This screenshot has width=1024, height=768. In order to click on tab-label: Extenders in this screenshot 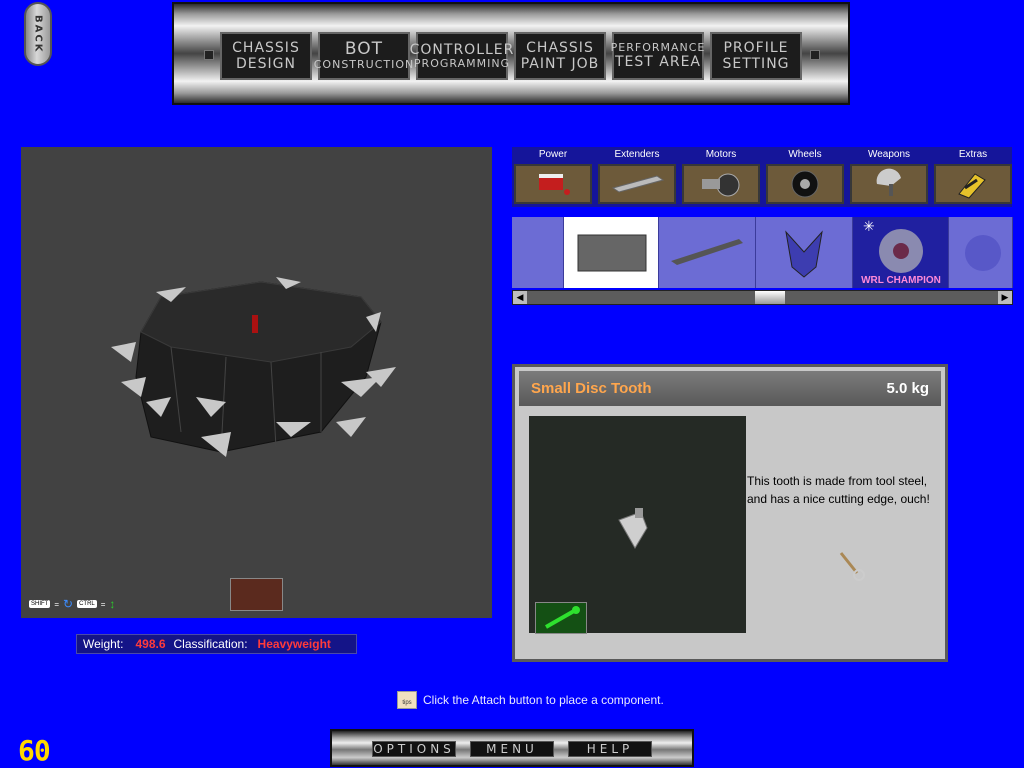, I will do `click(637, 154)`.